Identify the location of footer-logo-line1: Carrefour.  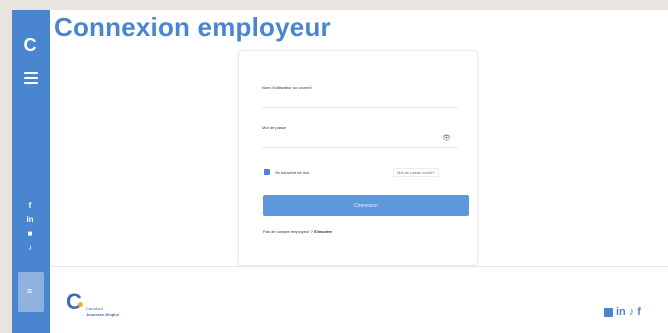
(94, 308).